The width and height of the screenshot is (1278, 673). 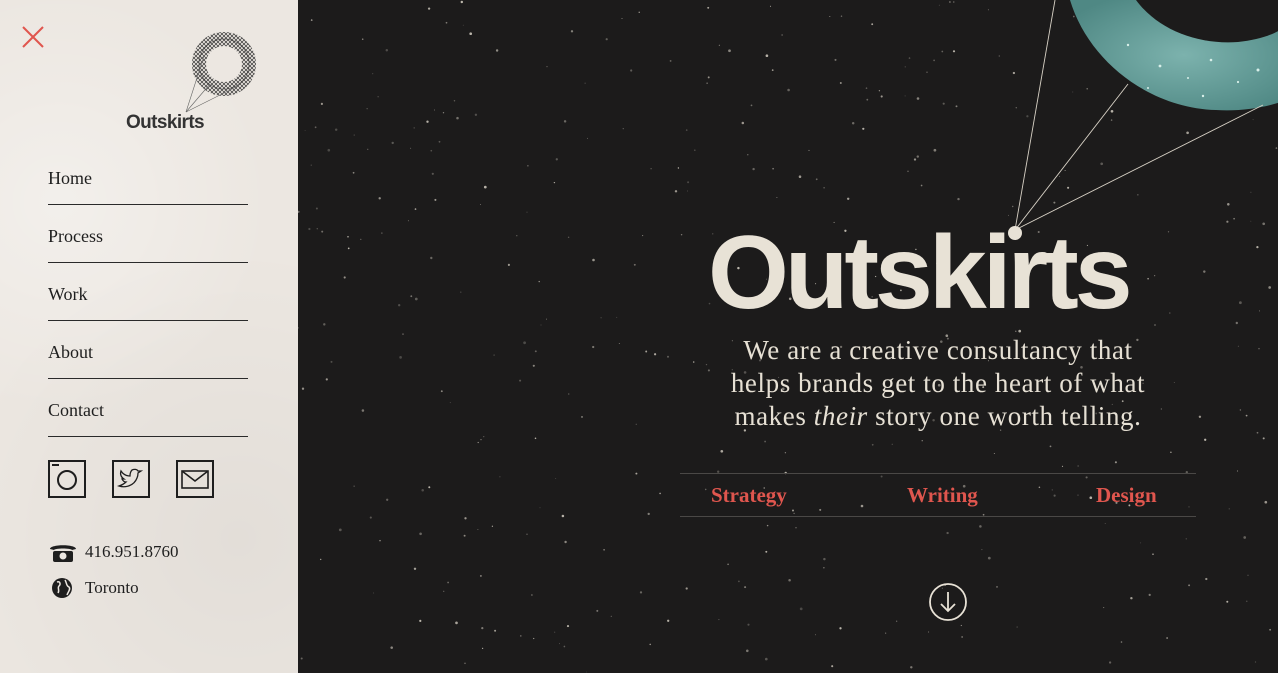 I want to click on tagline-line-1: We are a creative consultancy that, so click(x=938, y=350).